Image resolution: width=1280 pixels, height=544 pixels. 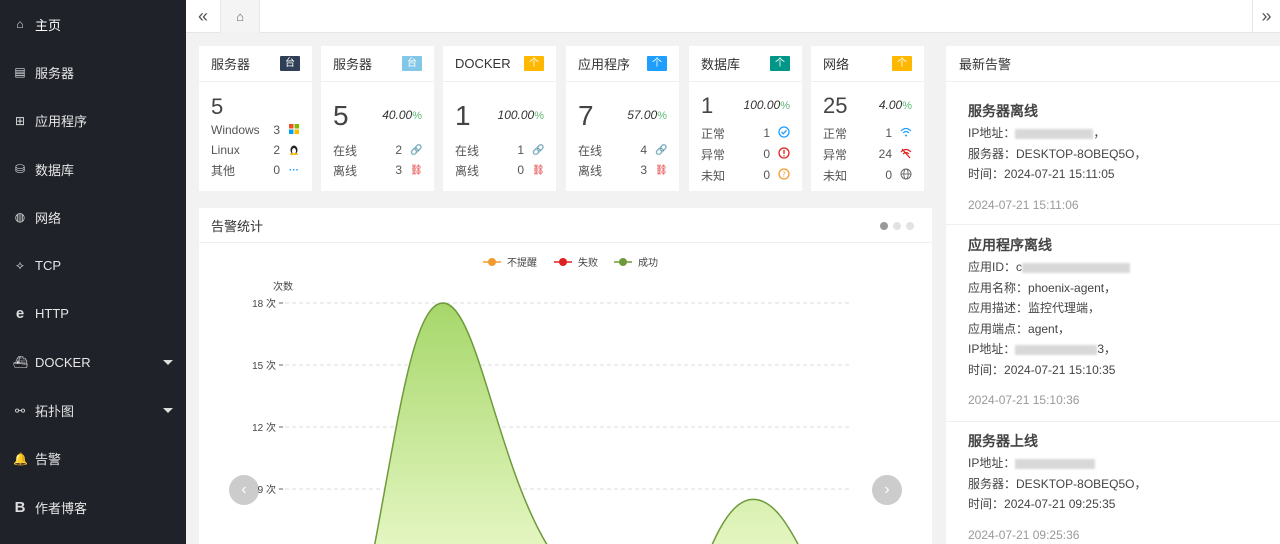 What do you see at coordinates (412, 63) in the screenshot?
I see `unit-badge: 台` at bounding box center [412, 63].